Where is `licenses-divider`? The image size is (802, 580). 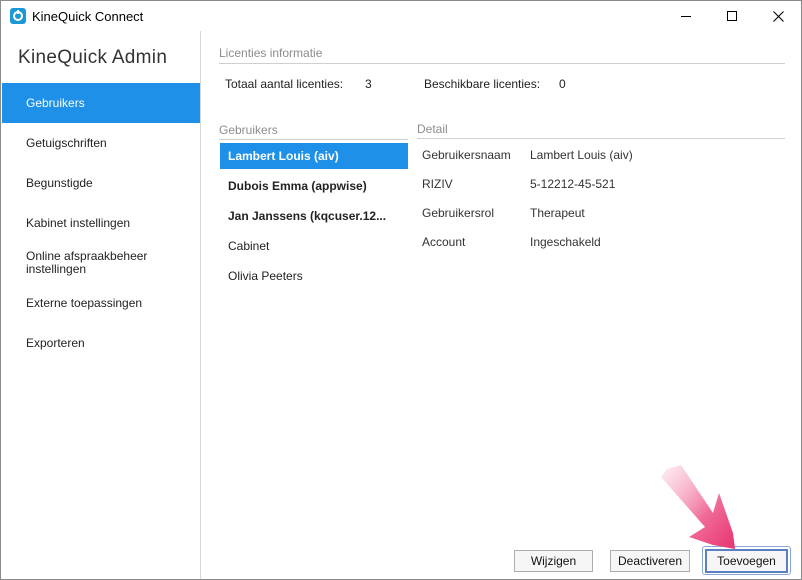
licenses-divider is located at coordinates (502, 63).